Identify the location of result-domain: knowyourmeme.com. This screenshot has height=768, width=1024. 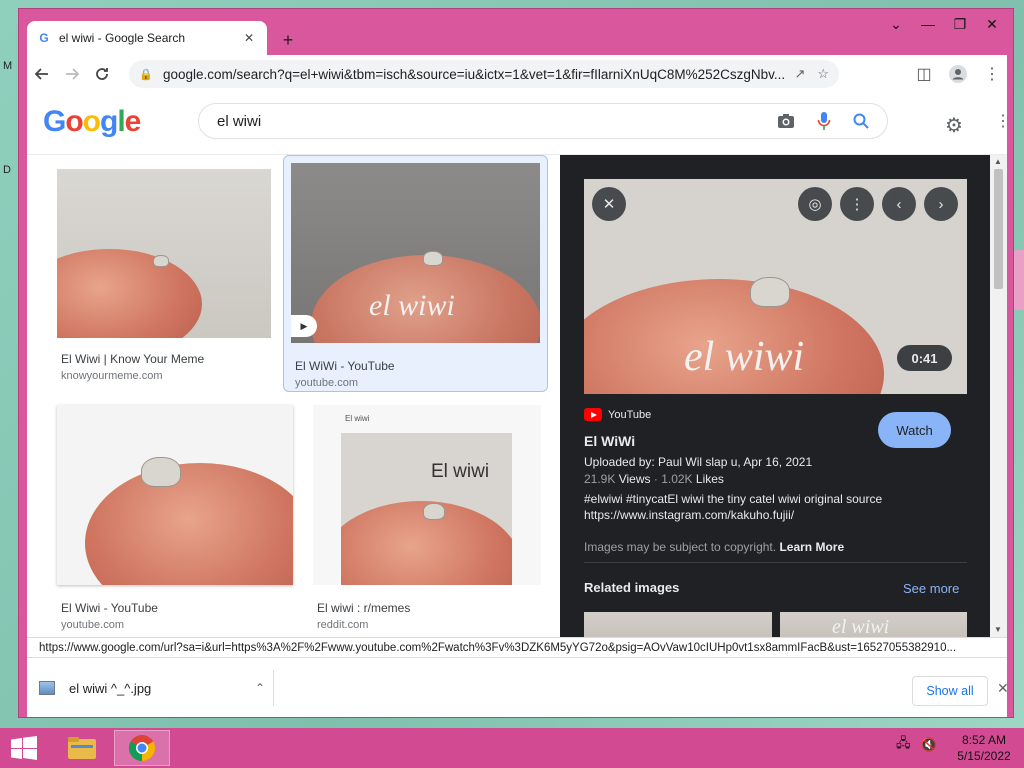
(112, 376).